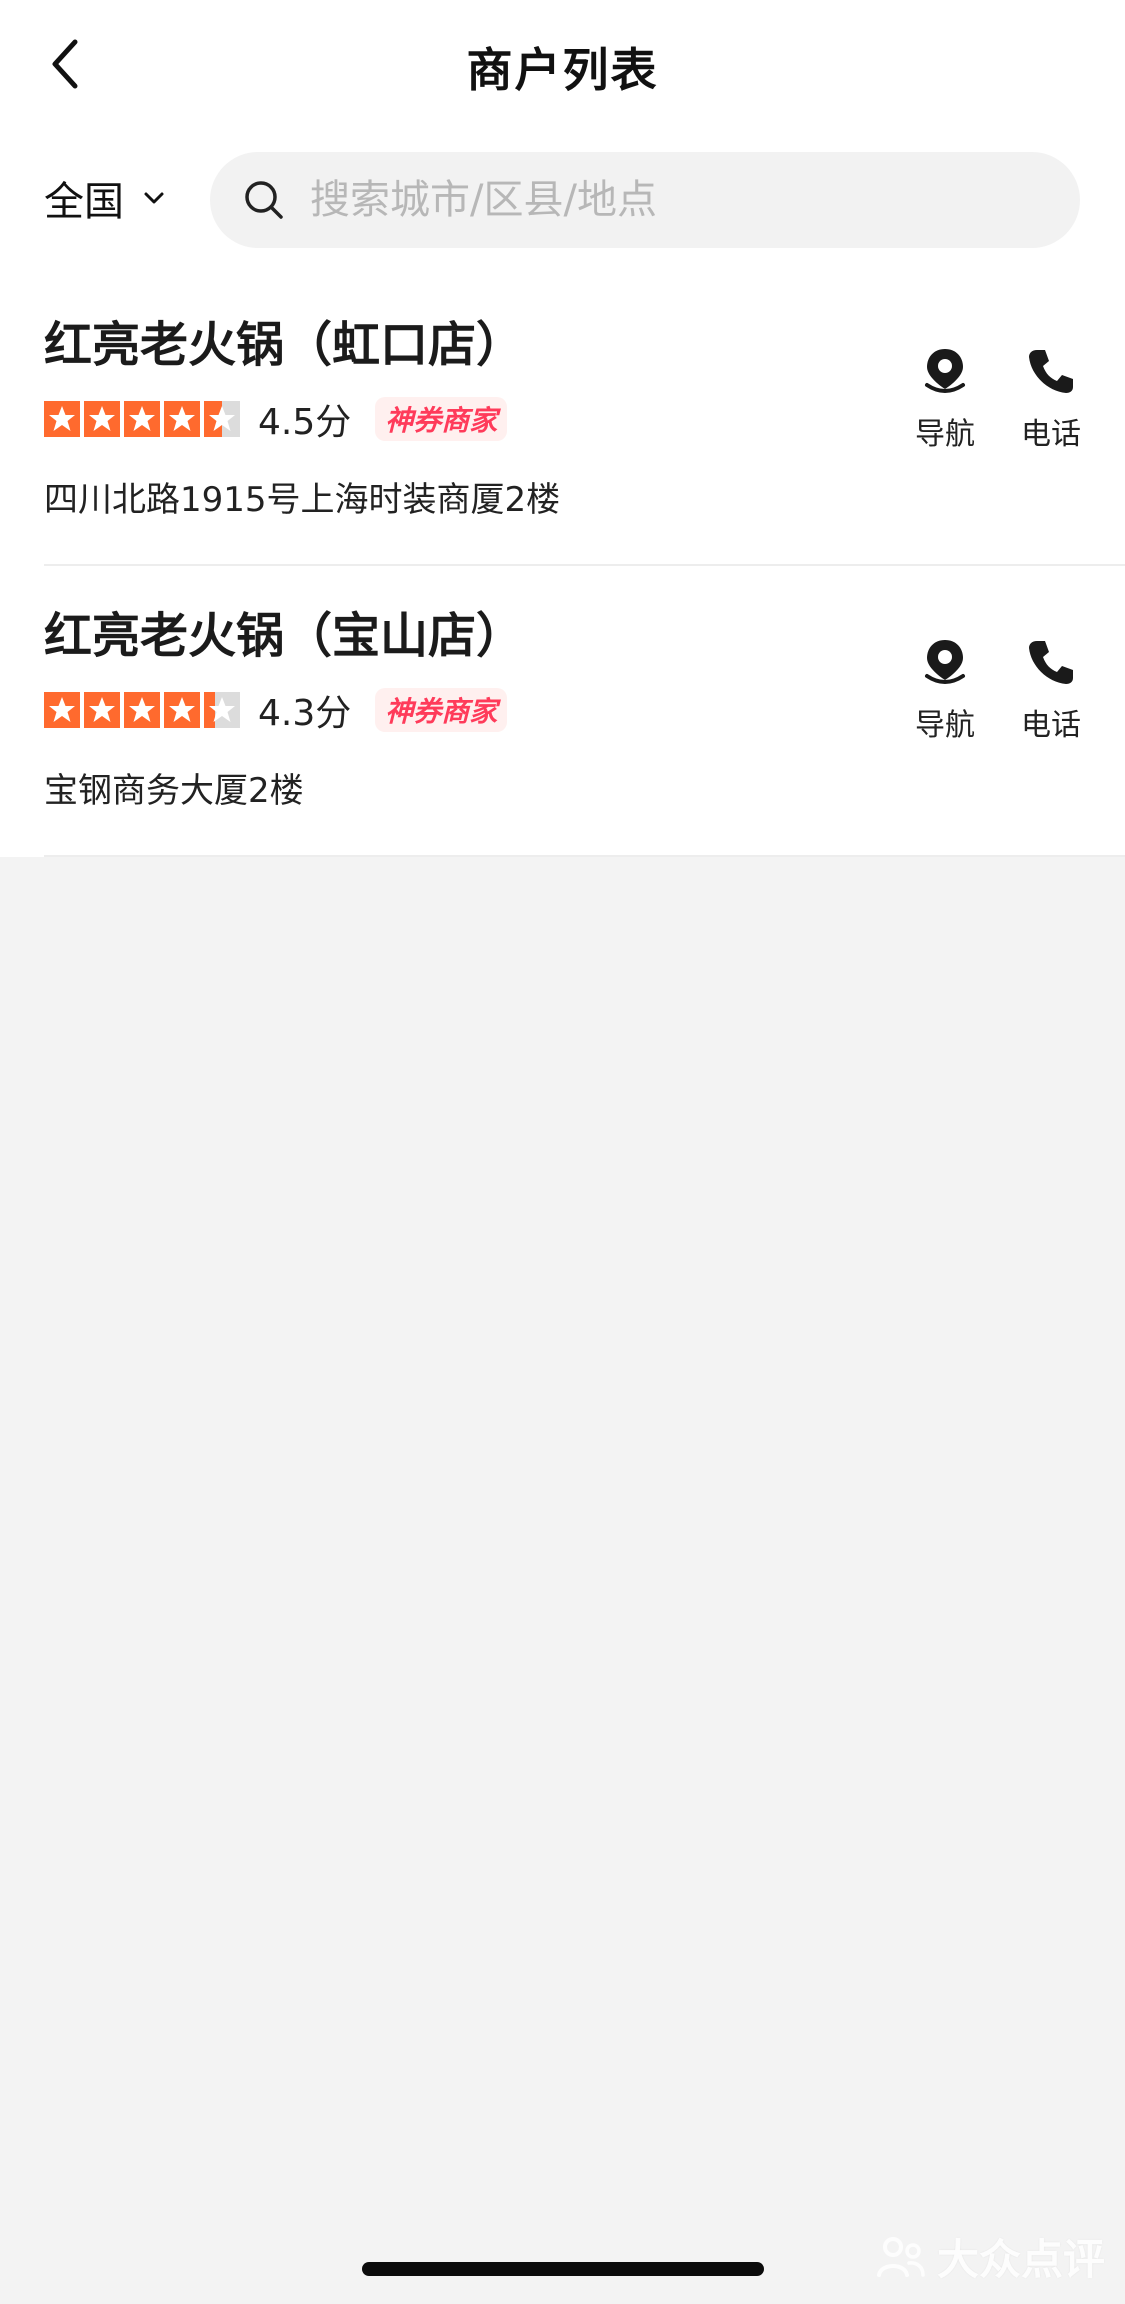  What do you see at coordinates (563, 2269) in the screenshot?
I see `home-indicator` at bounding box center [563, 2269].